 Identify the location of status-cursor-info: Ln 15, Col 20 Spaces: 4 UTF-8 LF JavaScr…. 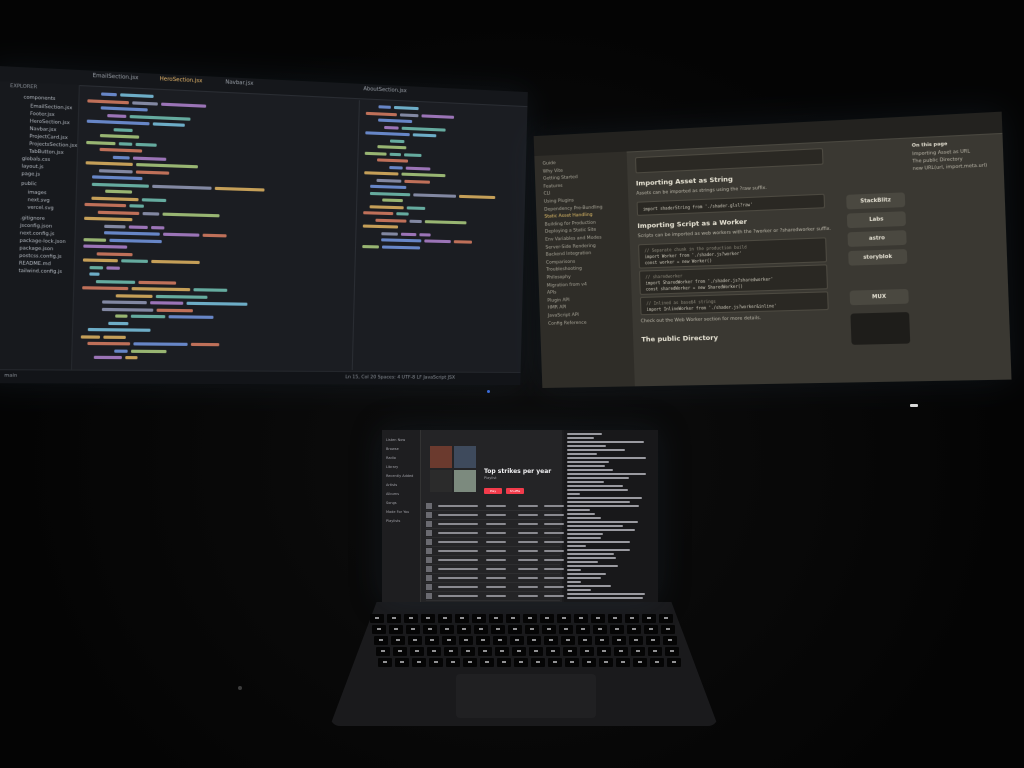
(400, 378).